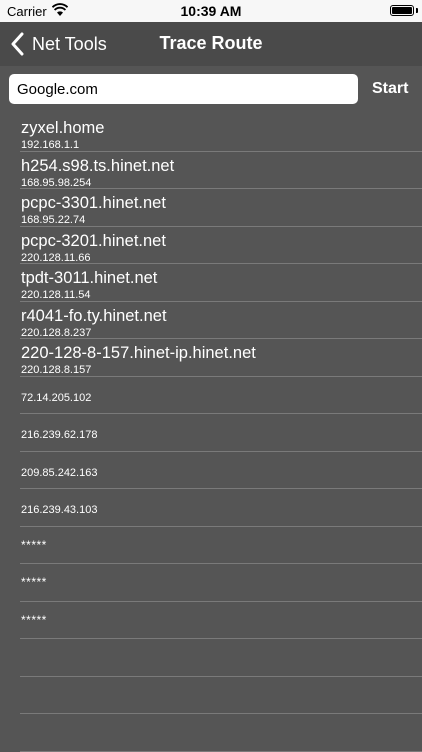  Describe the element at coordinates (59, 435) in the screenshot. I see `hop-ip-address: 216.239.62.178` at that location.